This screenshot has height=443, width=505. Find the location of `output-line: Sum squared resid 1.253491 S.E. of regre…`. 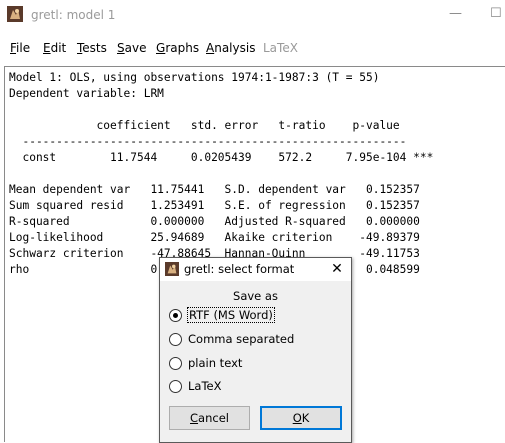

output-line: Sum squared resid 1.253491 S.E. of regre… is located at coordinates (214, 205).